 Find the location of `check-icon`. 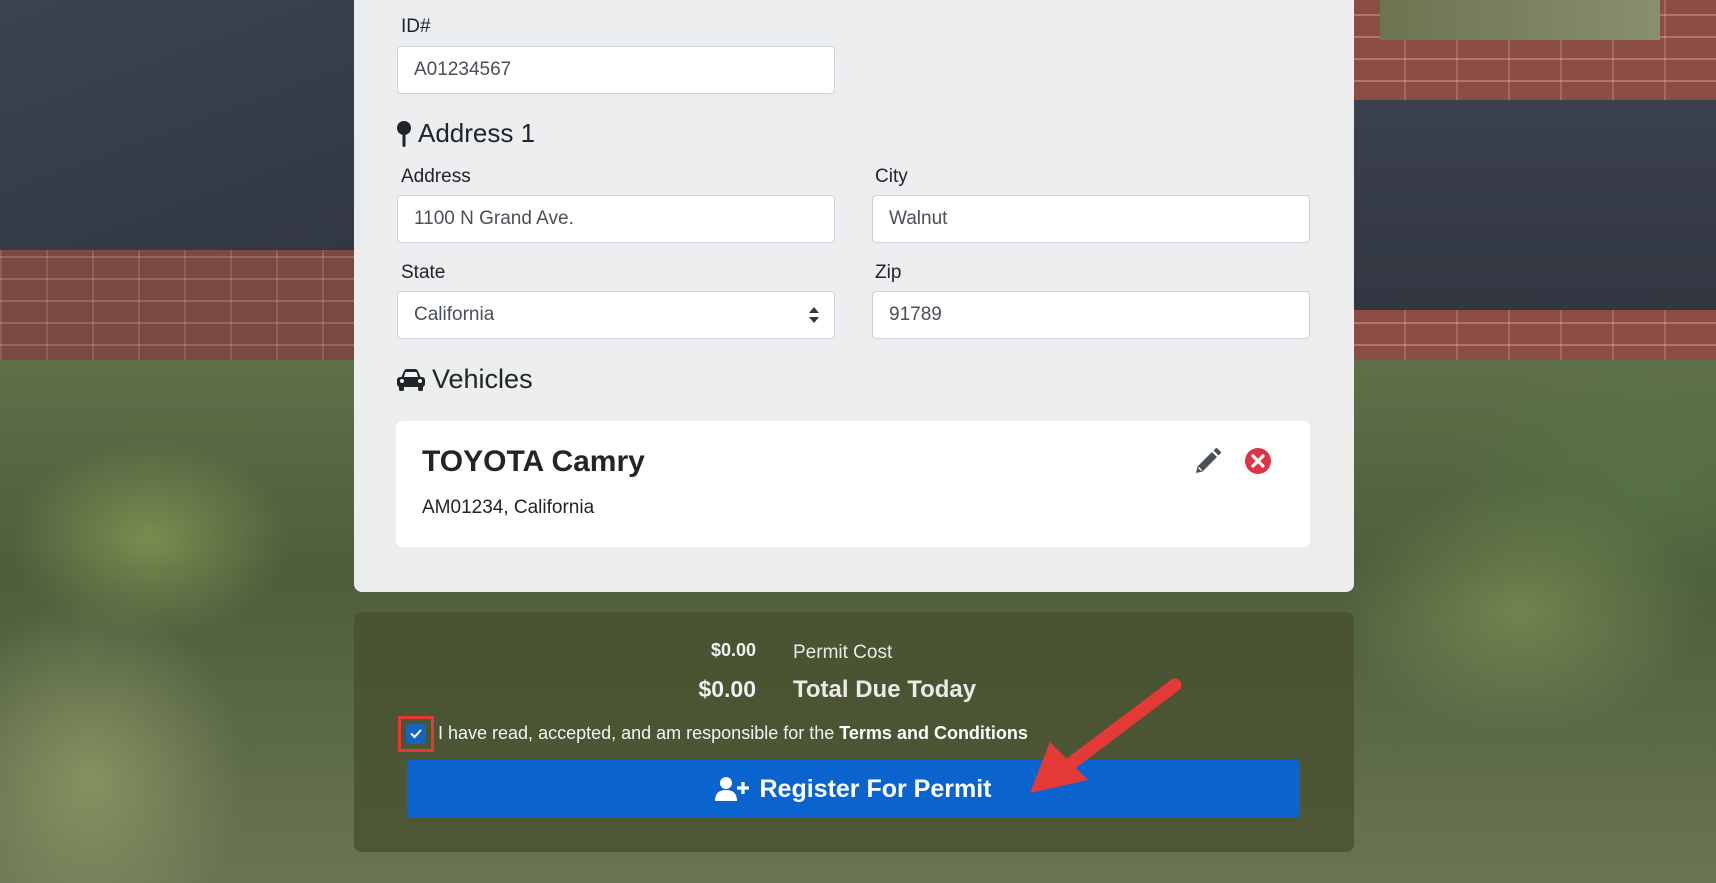

check-icon is located at coordinates (416, 734).